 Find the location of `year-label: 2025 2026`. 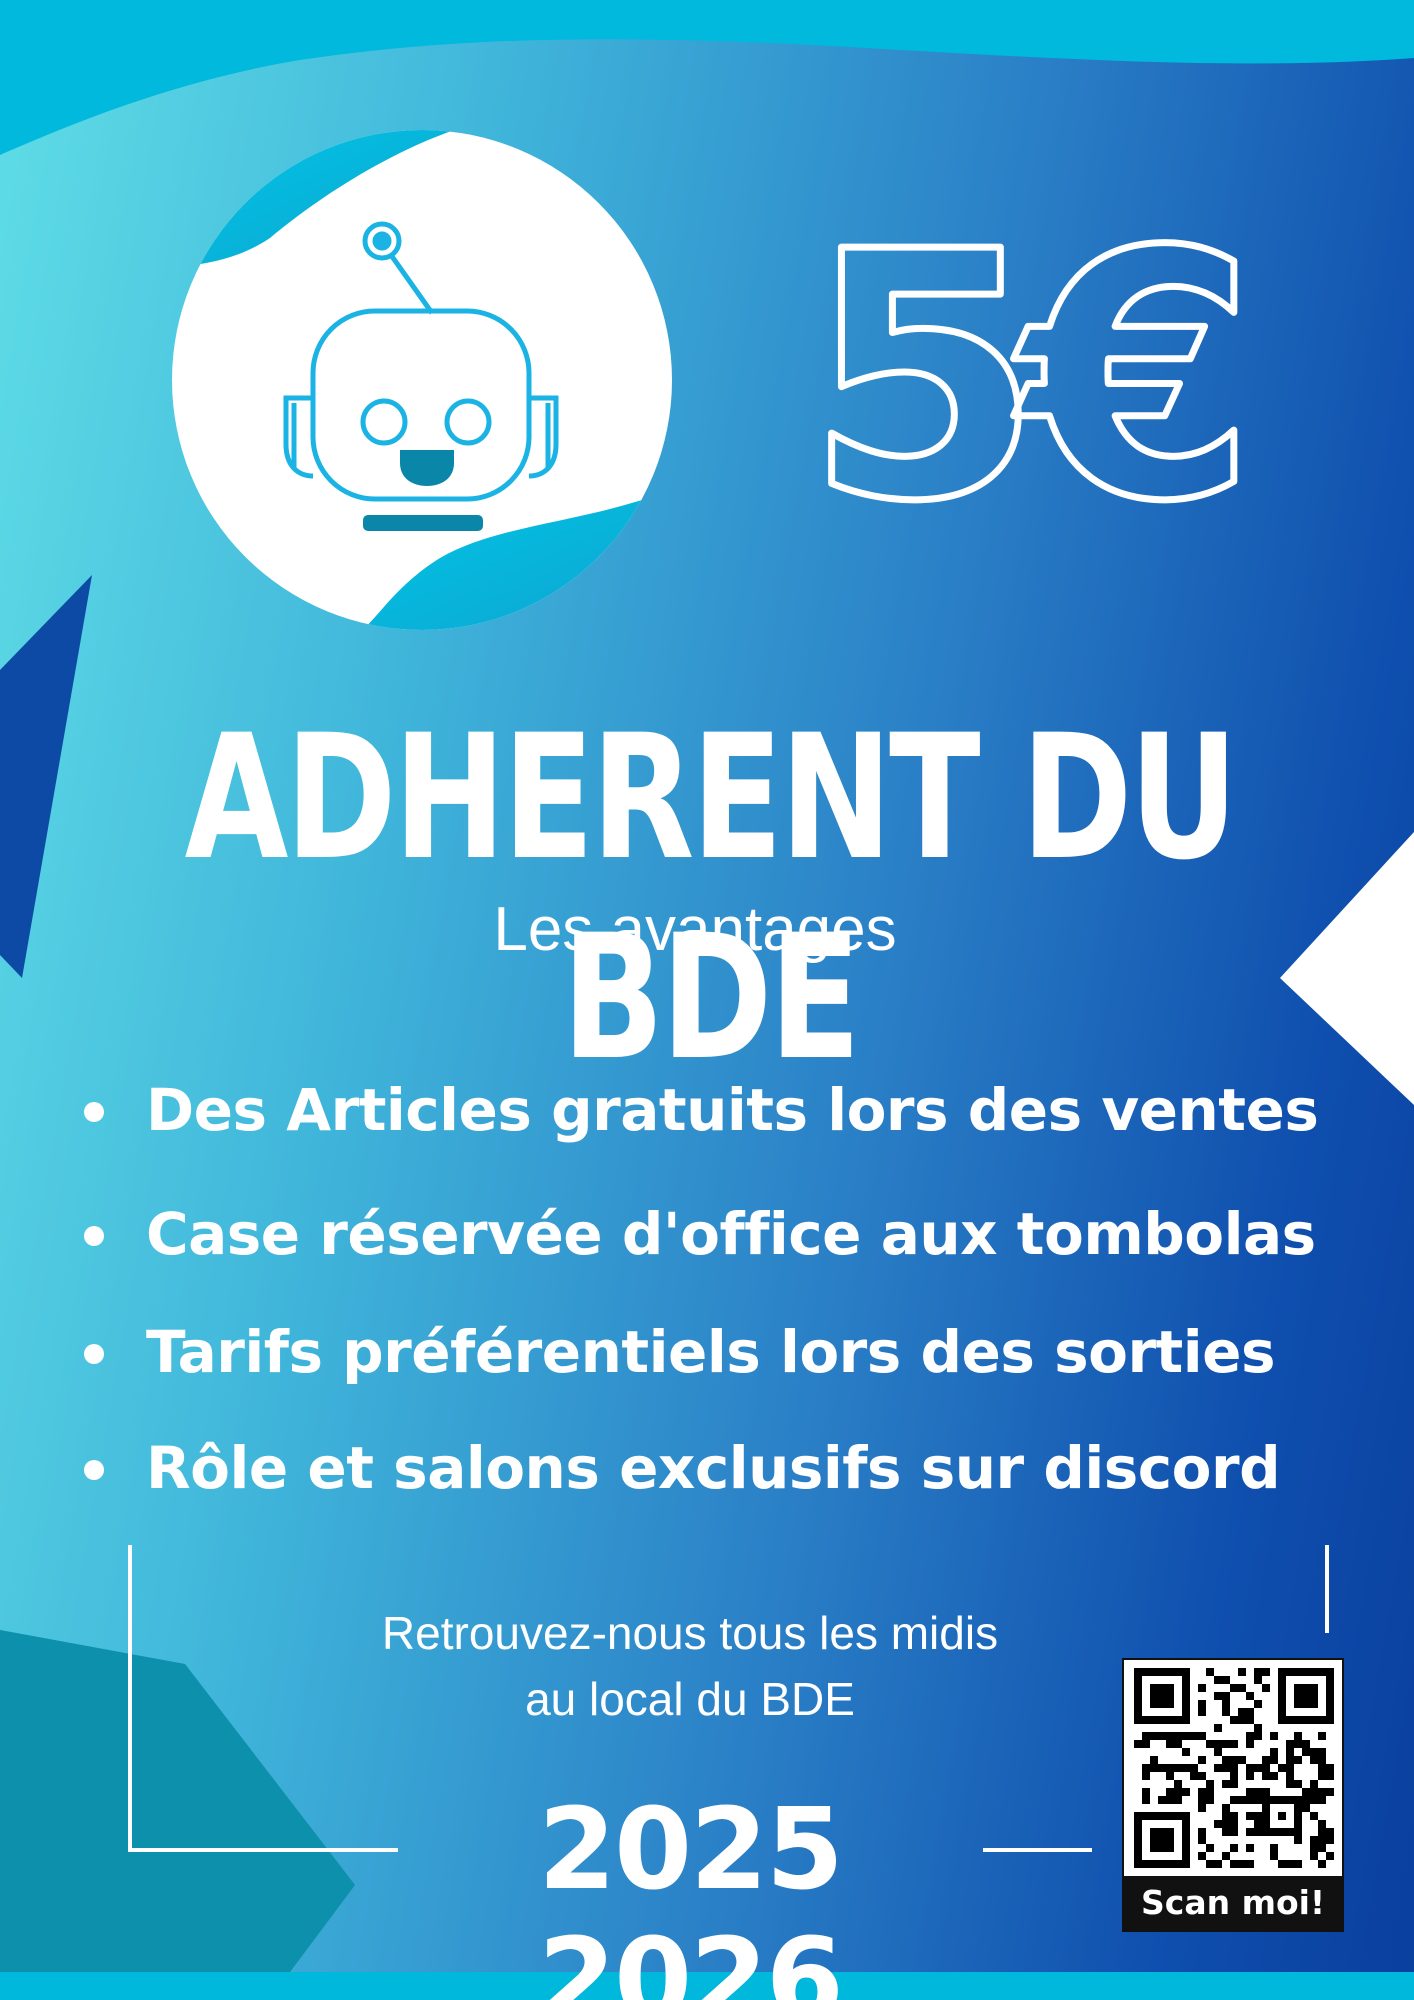

year-label: 2025 2026 is located at coordinates (691, 1892).